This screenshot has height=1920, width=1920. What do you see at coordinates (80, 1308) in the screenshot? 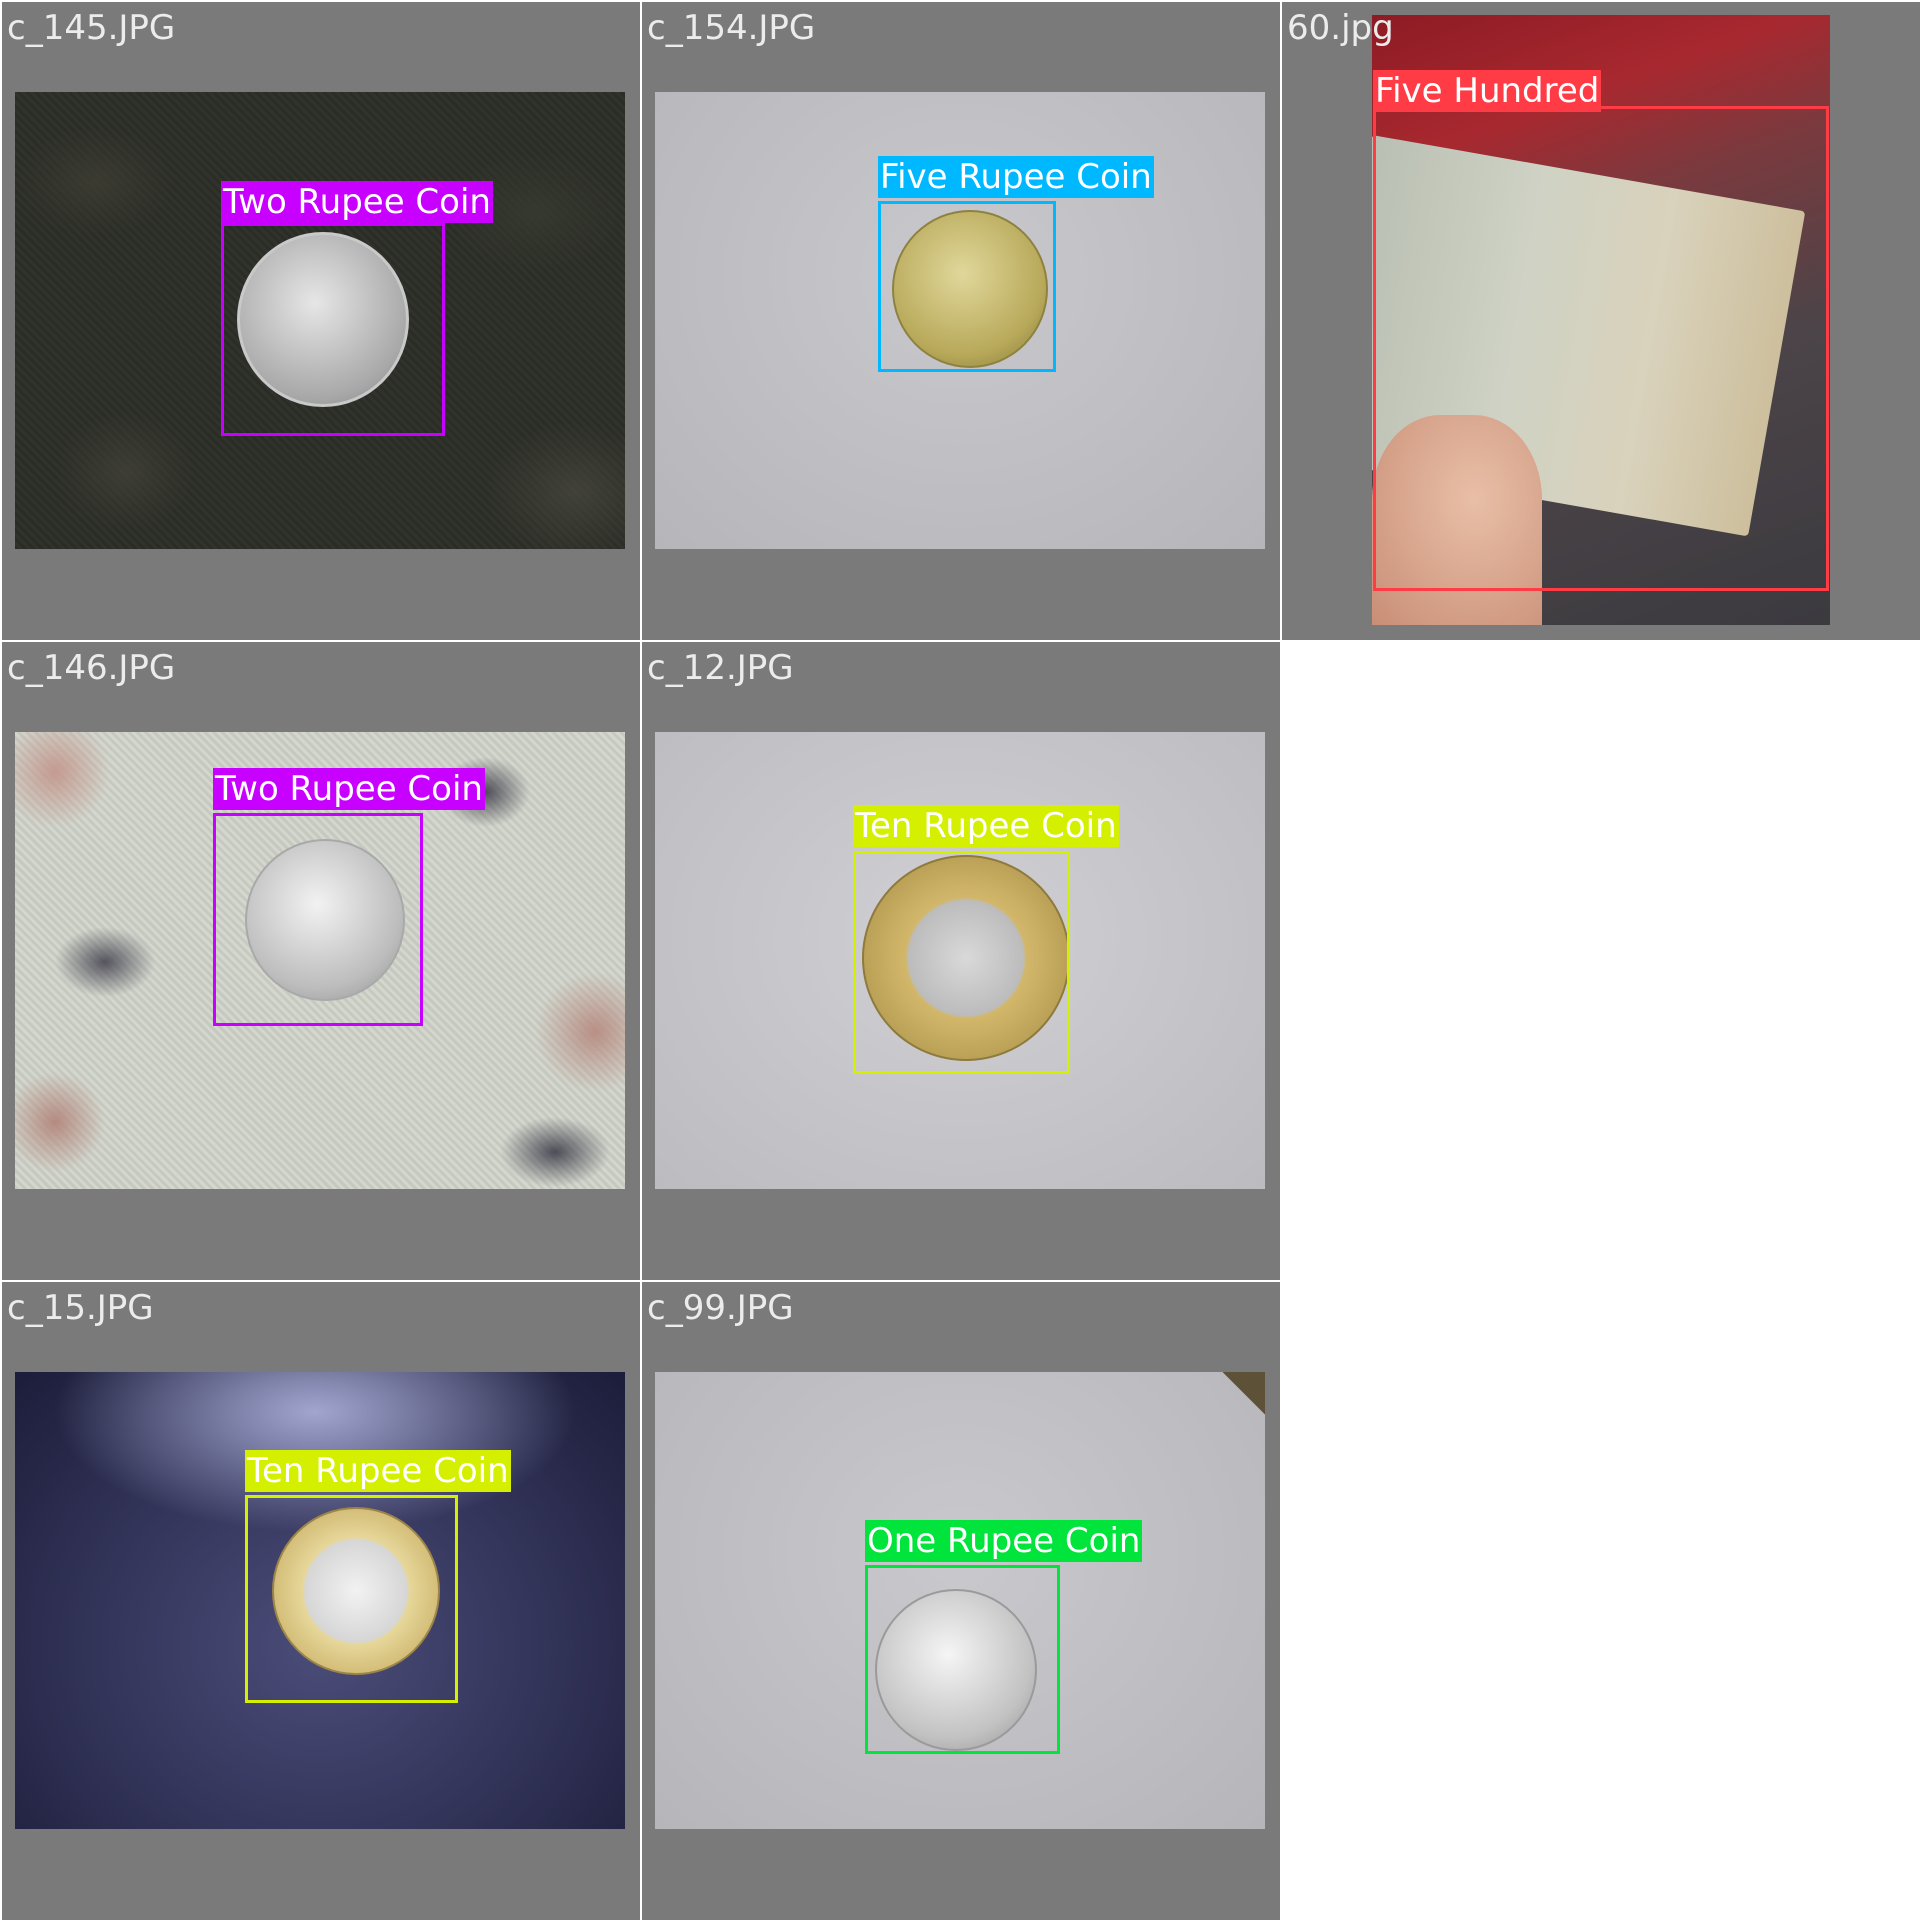
I see `image-filename: c_15.JPG` at bounding box center [80, 1308].